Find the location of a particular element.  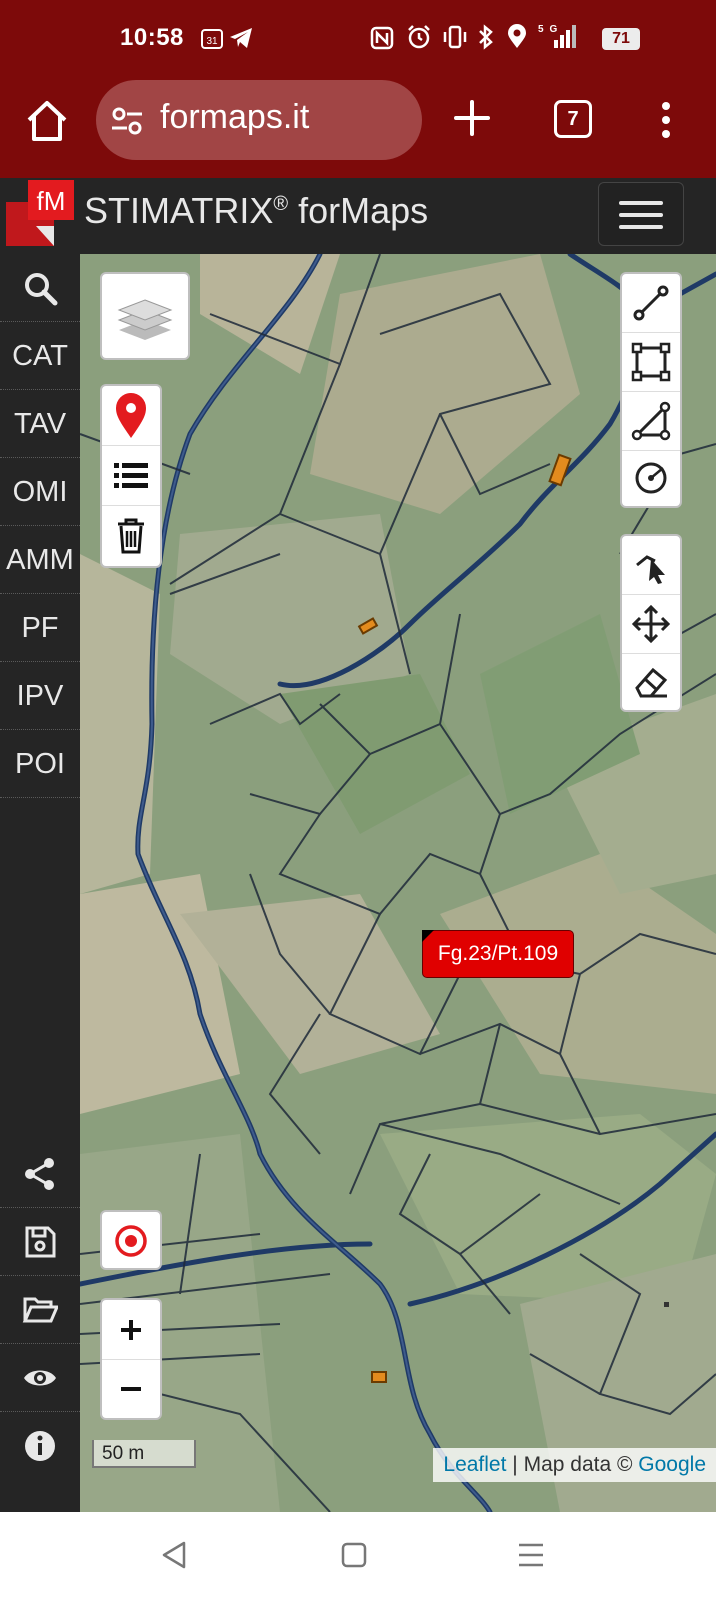

hamburger-menu-button is located at coordinates (641, 214).